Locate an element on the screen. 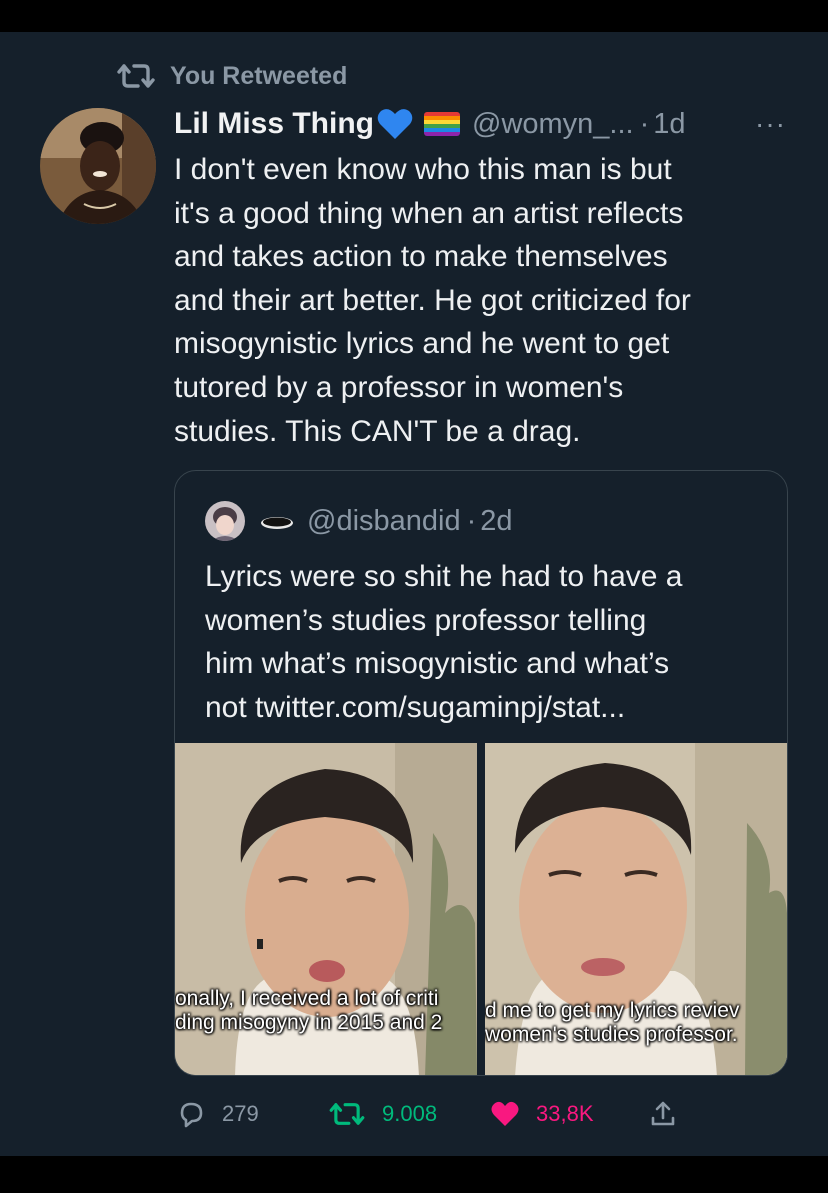 This screenshot has height=1193, width=828. retweet-context: You Retweeted is located at coordinates (231, 76).